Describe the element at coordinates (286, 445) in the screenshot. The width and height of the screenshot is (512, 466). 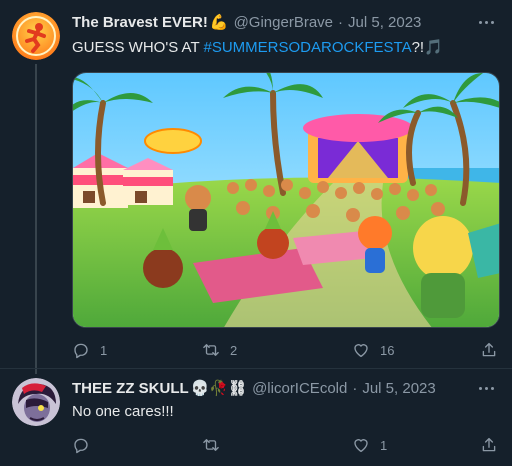
I see `tweet-actions: 1` at that location.